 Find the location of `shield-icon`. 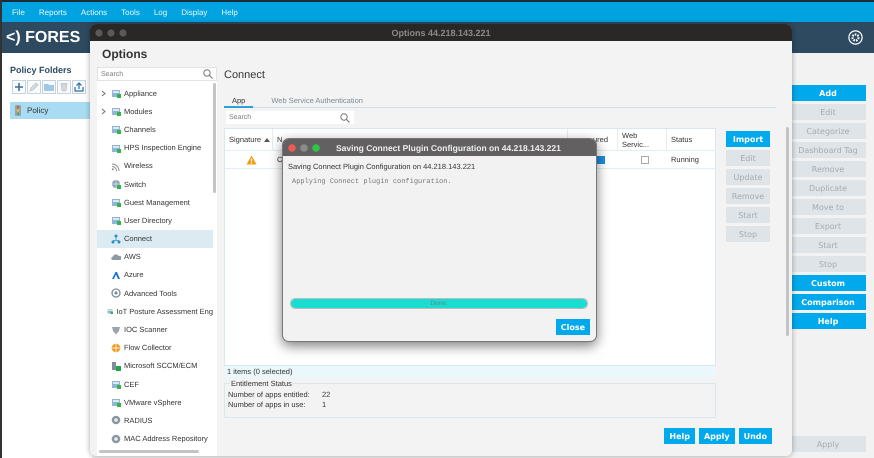

shield-icon is located at coordinates (116, 329).